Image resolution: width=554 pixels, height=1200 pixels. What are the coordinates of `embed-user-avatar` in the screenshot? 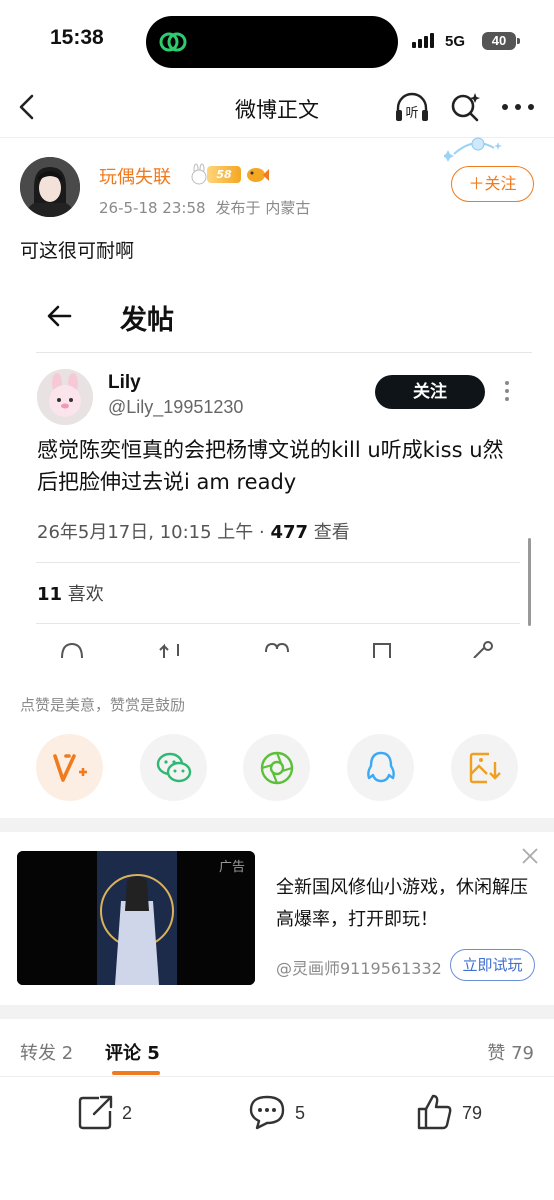 It's located at (65, 397).